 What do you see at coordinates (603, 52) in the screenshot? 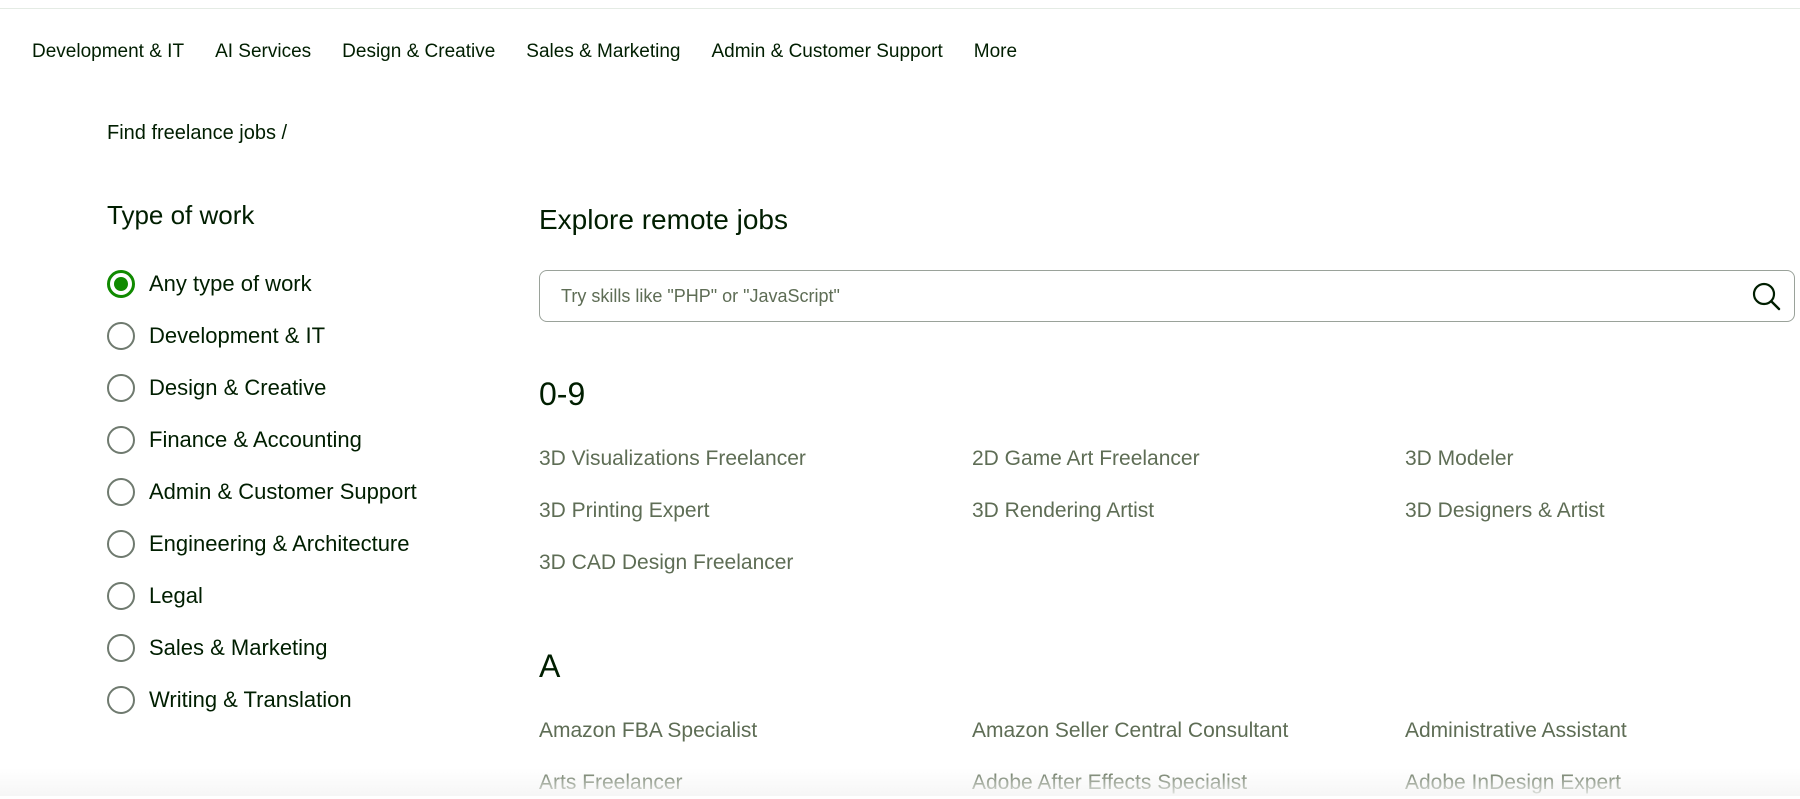
I see `nav-item-sales-marketing: Sales & Marketing` at bounding box center [603, 52].